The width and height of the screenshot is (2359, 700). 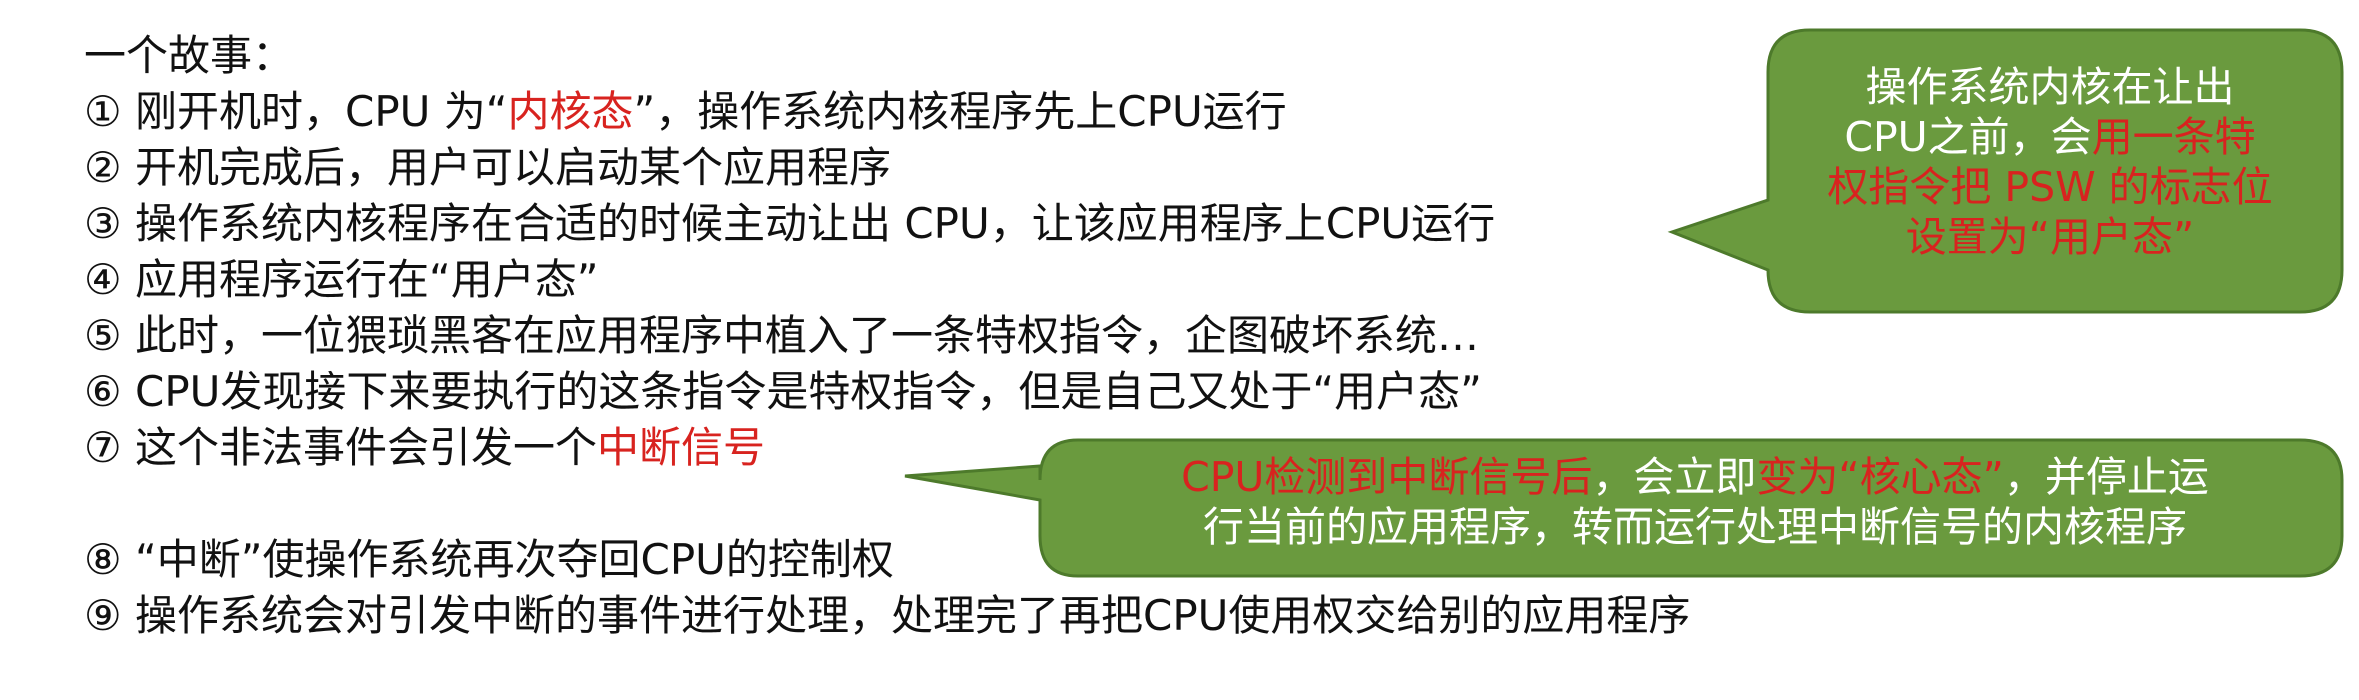 I want to click on story-text: ⑨ 操作系统会对引发中断的事件进行处理，处理完了再把CPU使用权交给别的应用程序, so click(x=887, y=615).